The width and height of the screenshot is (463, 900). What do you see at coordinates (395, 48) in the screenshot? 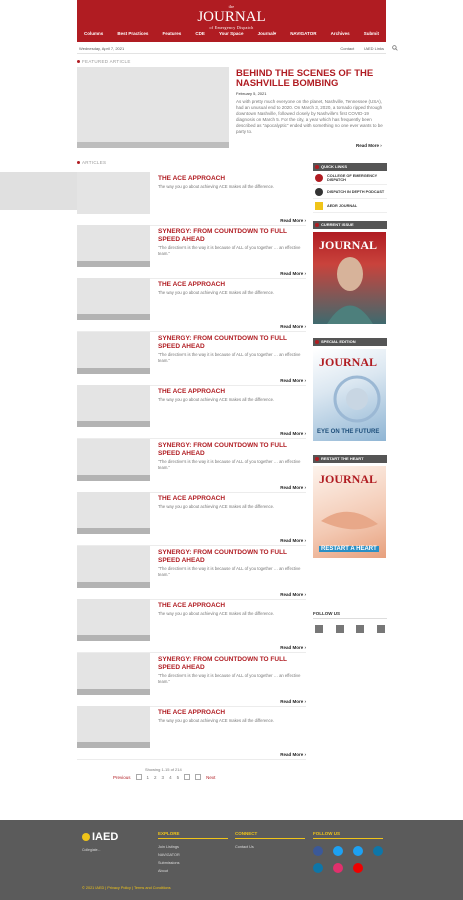
I see `search-icon` at bounding box center [395, 48].